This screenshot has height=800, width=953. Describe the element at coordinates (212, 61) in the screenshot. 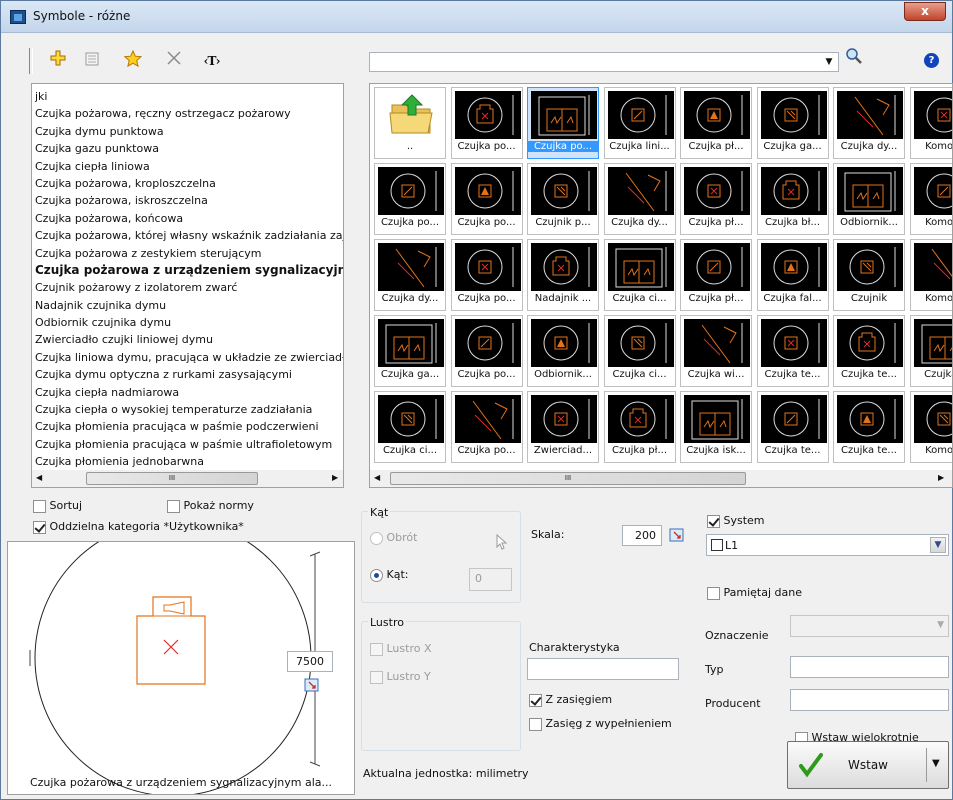

I see `text-tool-icon: ‹T›` at that location.